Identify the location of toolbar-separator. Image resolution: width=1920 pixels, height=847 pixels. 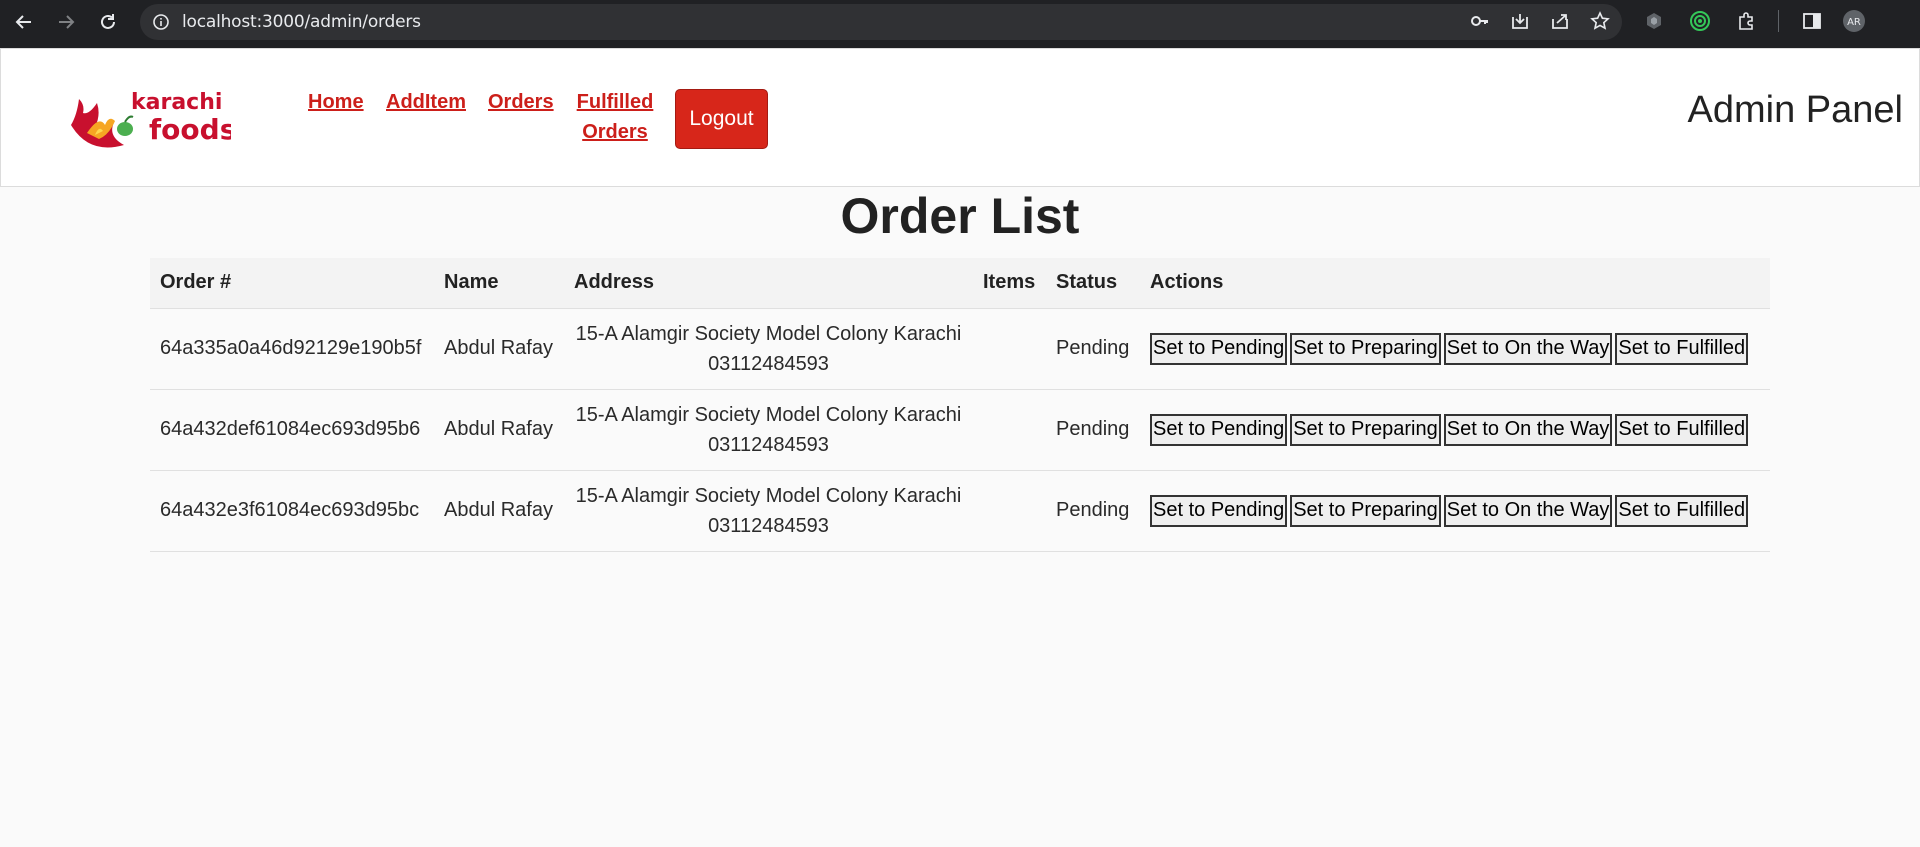
(1778, 21).